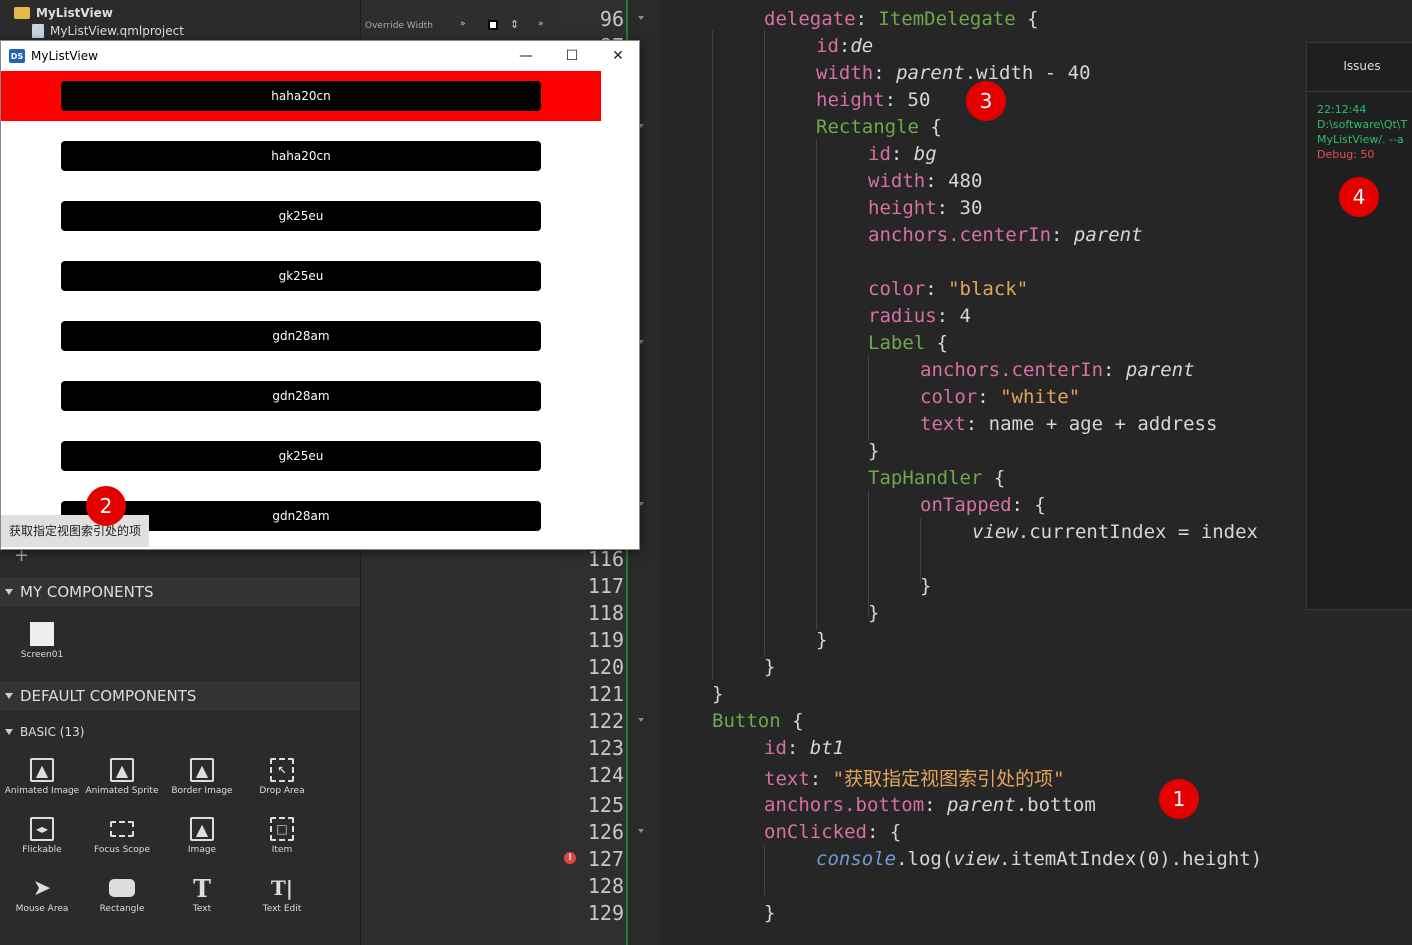  What do you see at coordinates (282, 777) in the screenshot?
I see `component-drop-area: ↖ Drop Area` at bounding box center [282, 777].